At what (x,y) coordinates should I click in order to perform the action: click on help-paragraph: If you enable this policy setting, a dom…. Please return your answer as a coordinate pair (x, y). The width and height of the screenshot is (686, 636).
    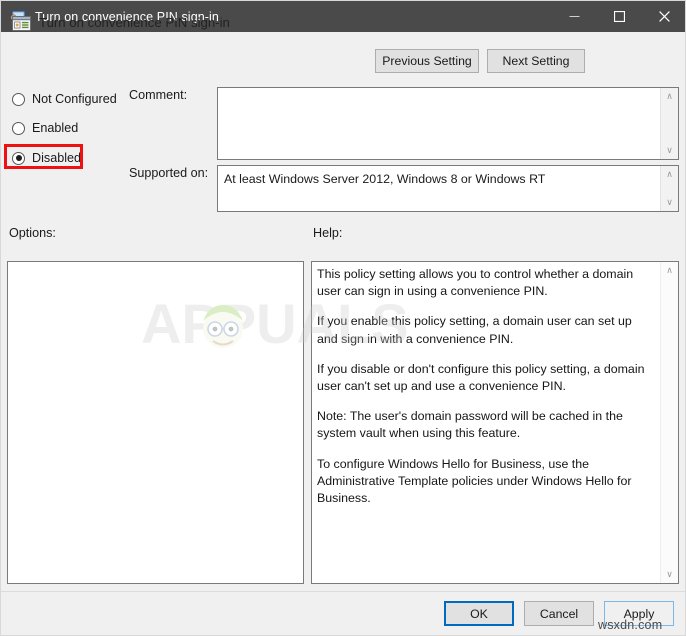
    Looking at the image, I should click on (474, 330).